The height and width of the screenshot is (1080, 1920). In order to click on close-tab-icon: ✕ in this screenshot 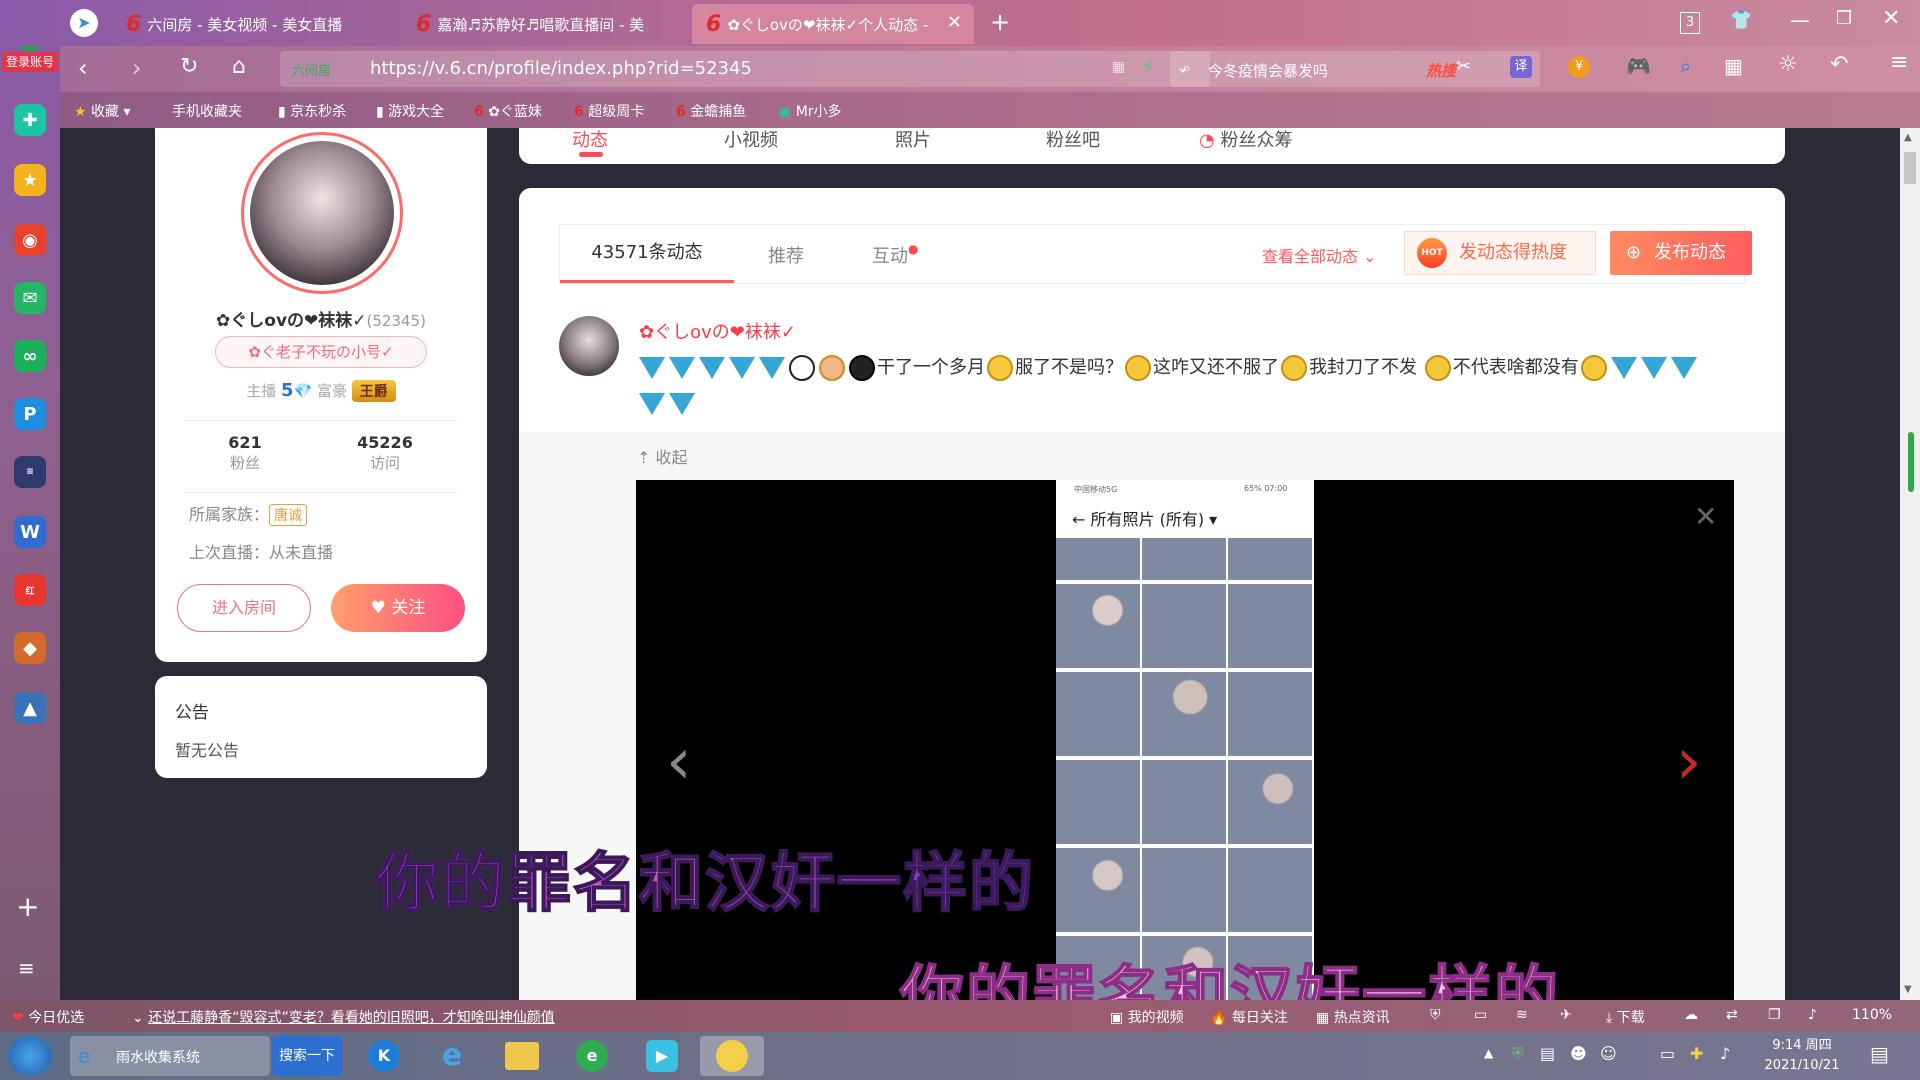, I will do `click(954, 22)`.